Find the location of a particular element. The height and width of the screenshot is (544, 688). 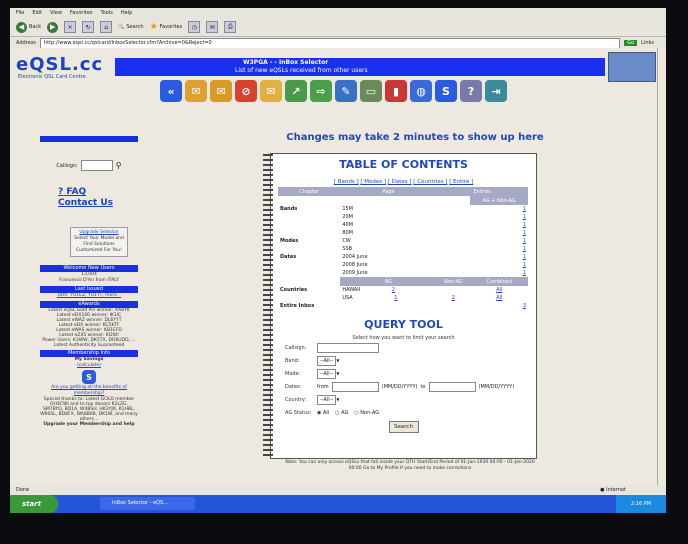

menu-bar: File Edit View Favorites Tools Help is located at coordinates (338, 13).